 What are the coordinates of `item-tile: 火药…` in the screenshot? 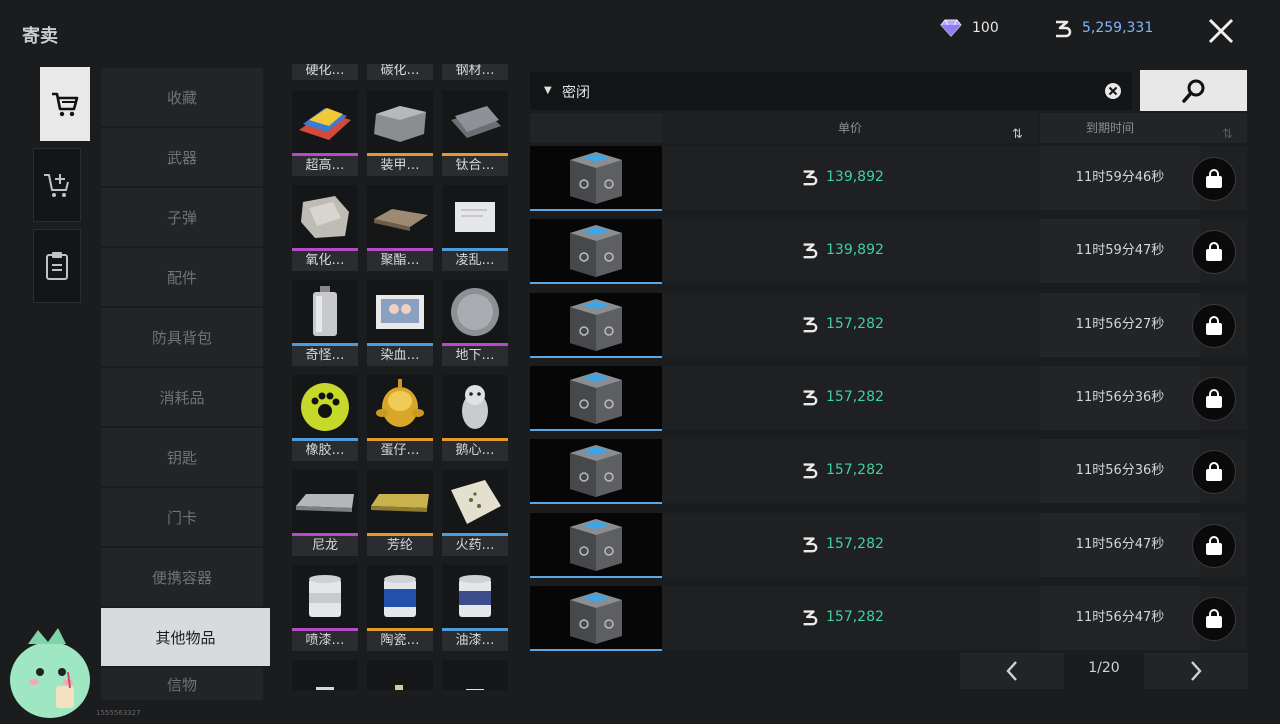 It's located at (475, 513).